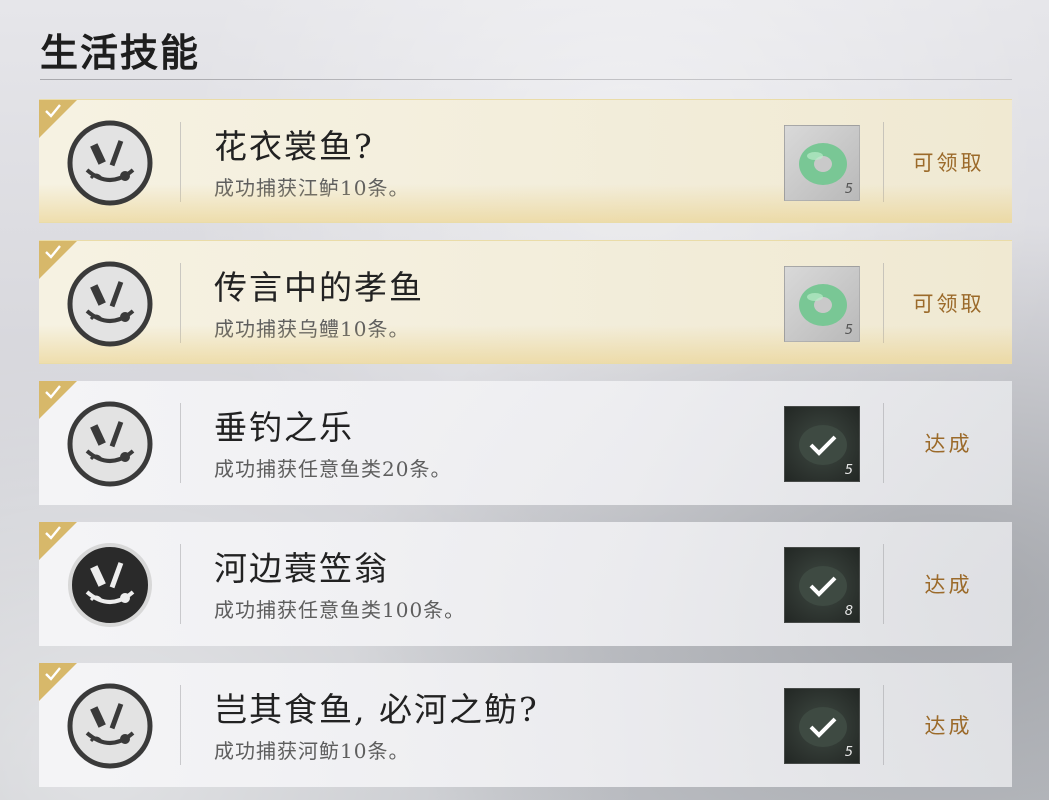  Describe the element at coordinates (294, 146) in the screenshot. I see `achievement-name: 花衣裳鱼?` at that location.